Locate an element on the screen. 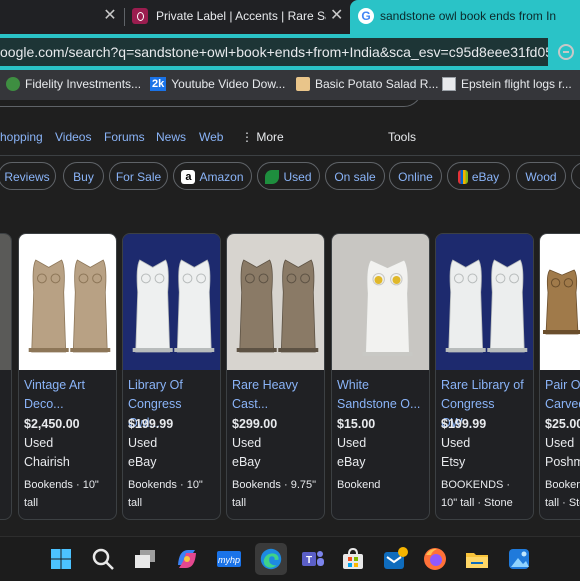 This screenshot has height=581, width=580. tab-title: sandstone owl book ends from In is located at coordinates (468, 16).